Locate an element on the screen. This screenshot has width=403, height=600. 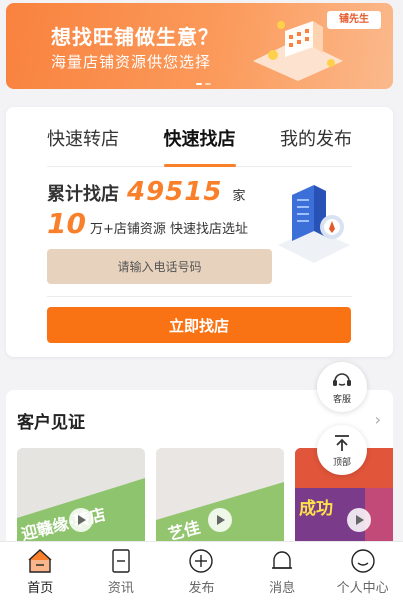
nav-publish: 发布 is located at coordinates (201, 571).